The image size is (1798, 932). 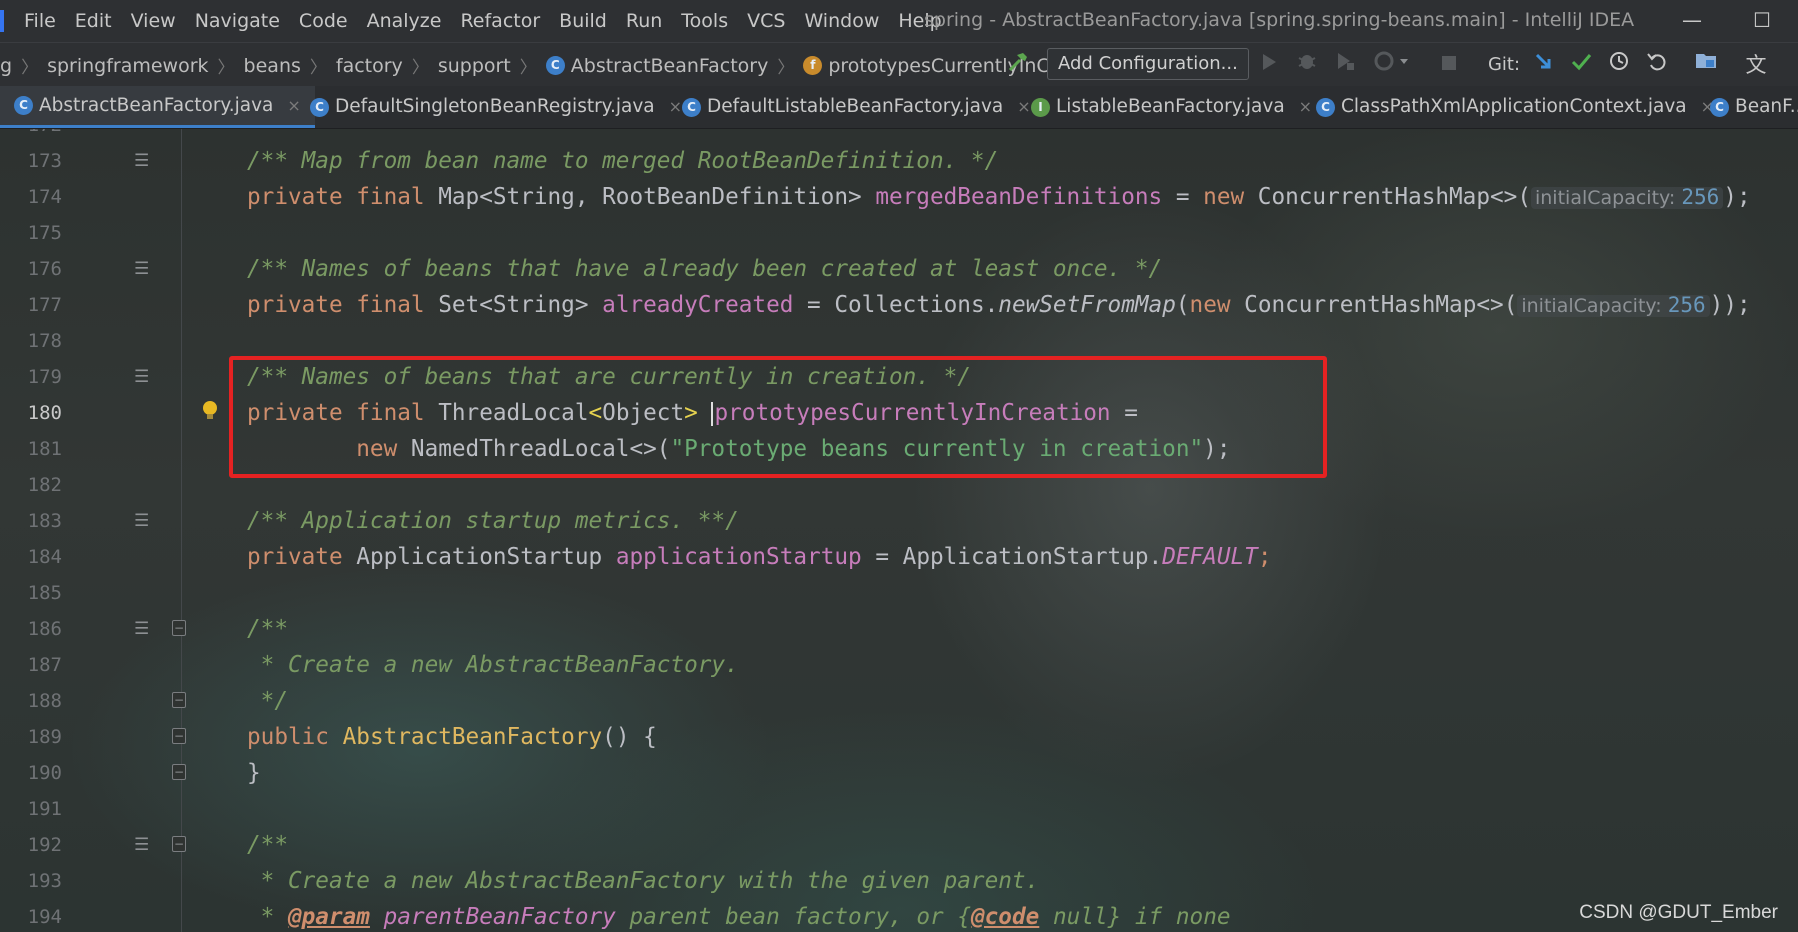 What do you see at coordinates (1171, 107) in the screenshot?
I see `tab-listable-bean-factory: I ListableBeanFactory.java ×` at bounding box center [1171, 107].